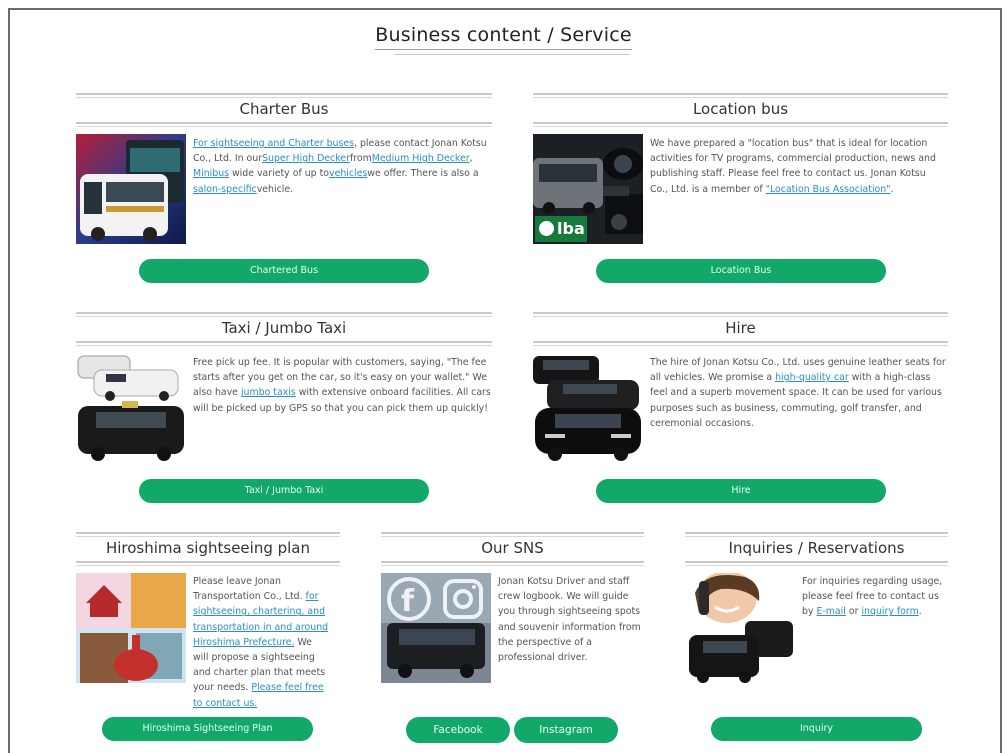 The image size is (1007, 753). What do you see at coordinates (284, 491) in the screenshot?
I see `taxi-jumbo-taxi-button: Taxi / Jumbo Taxi` at bounding box center [284, 491].